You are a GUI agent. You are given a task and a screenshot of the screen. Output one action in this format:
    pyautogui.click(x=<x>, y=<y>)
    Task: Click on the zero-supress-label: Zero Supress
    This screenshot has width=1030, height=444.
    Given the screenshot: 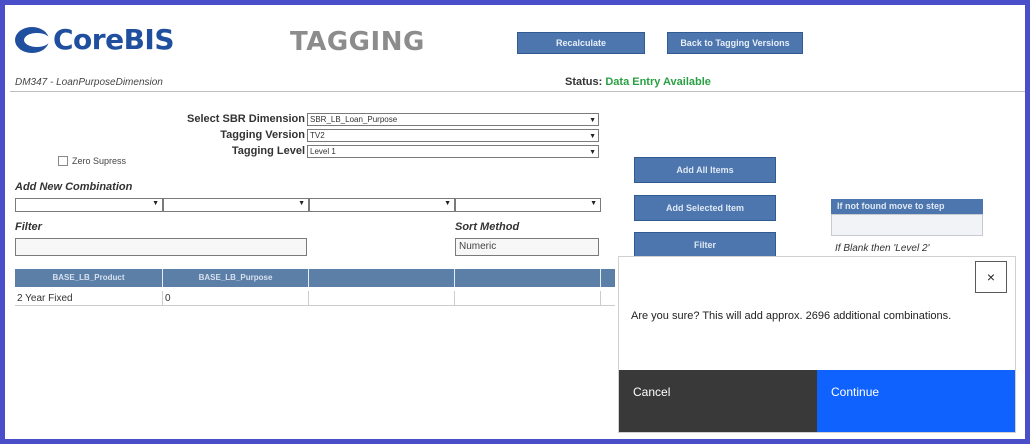 What is the action you would take?
    pyautogui.click(x=99, y=161)
    